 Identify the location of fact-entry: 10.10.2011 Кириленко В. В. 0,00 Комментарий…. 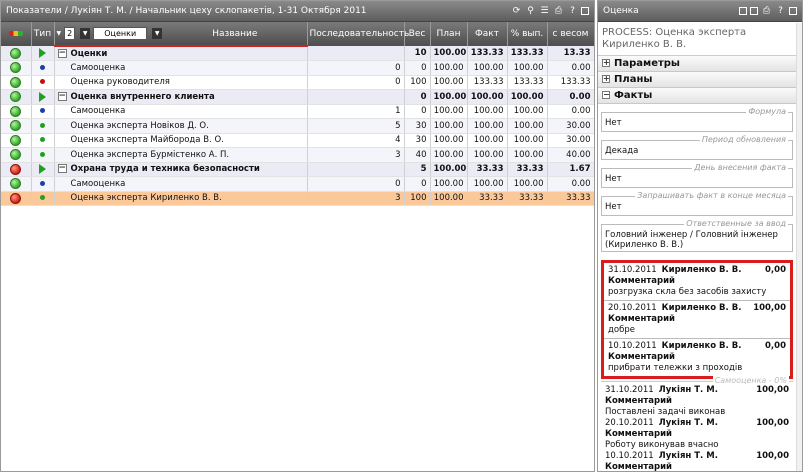
(697, 357).